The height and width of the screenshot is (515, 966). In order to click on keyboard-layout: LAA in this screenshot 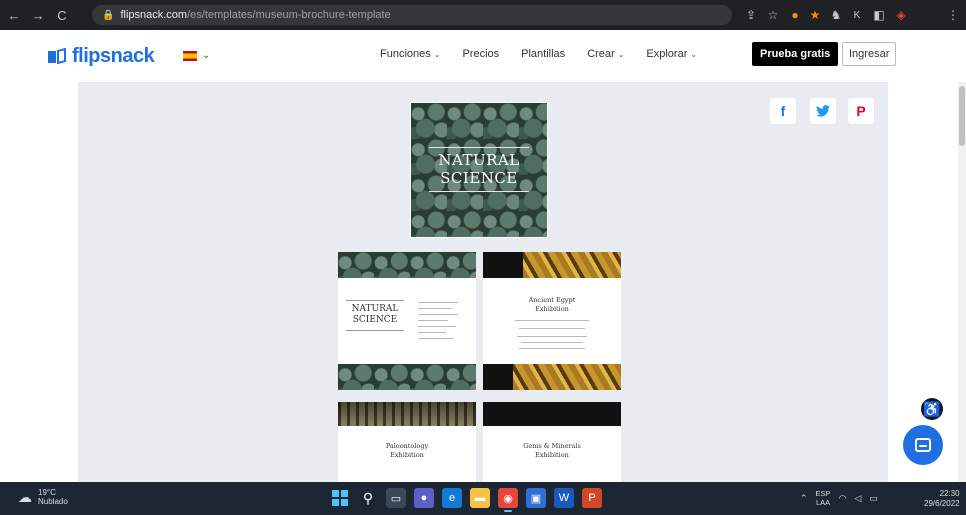, I will do `click(823, 502)`.